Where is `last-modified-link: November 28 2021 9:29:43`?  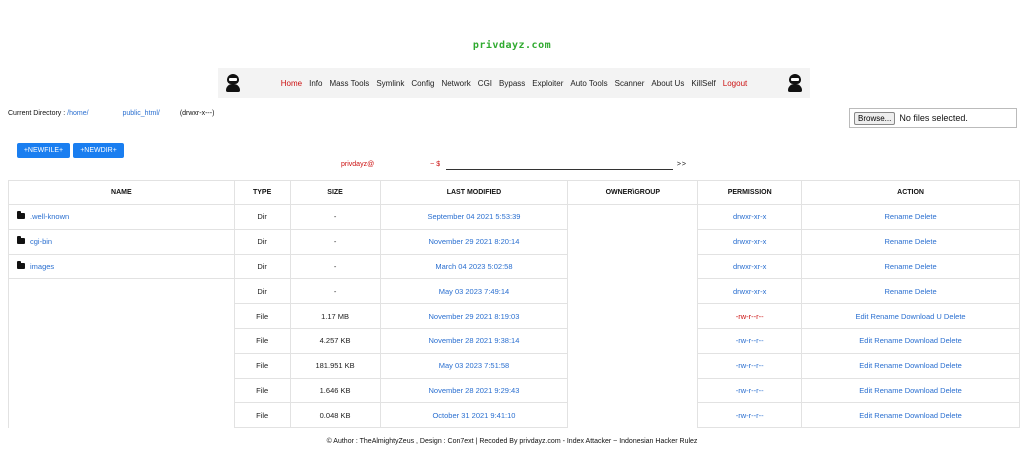
last-modified-link: November 28 2021 9:29:43 is located at coordinates (473, 390).